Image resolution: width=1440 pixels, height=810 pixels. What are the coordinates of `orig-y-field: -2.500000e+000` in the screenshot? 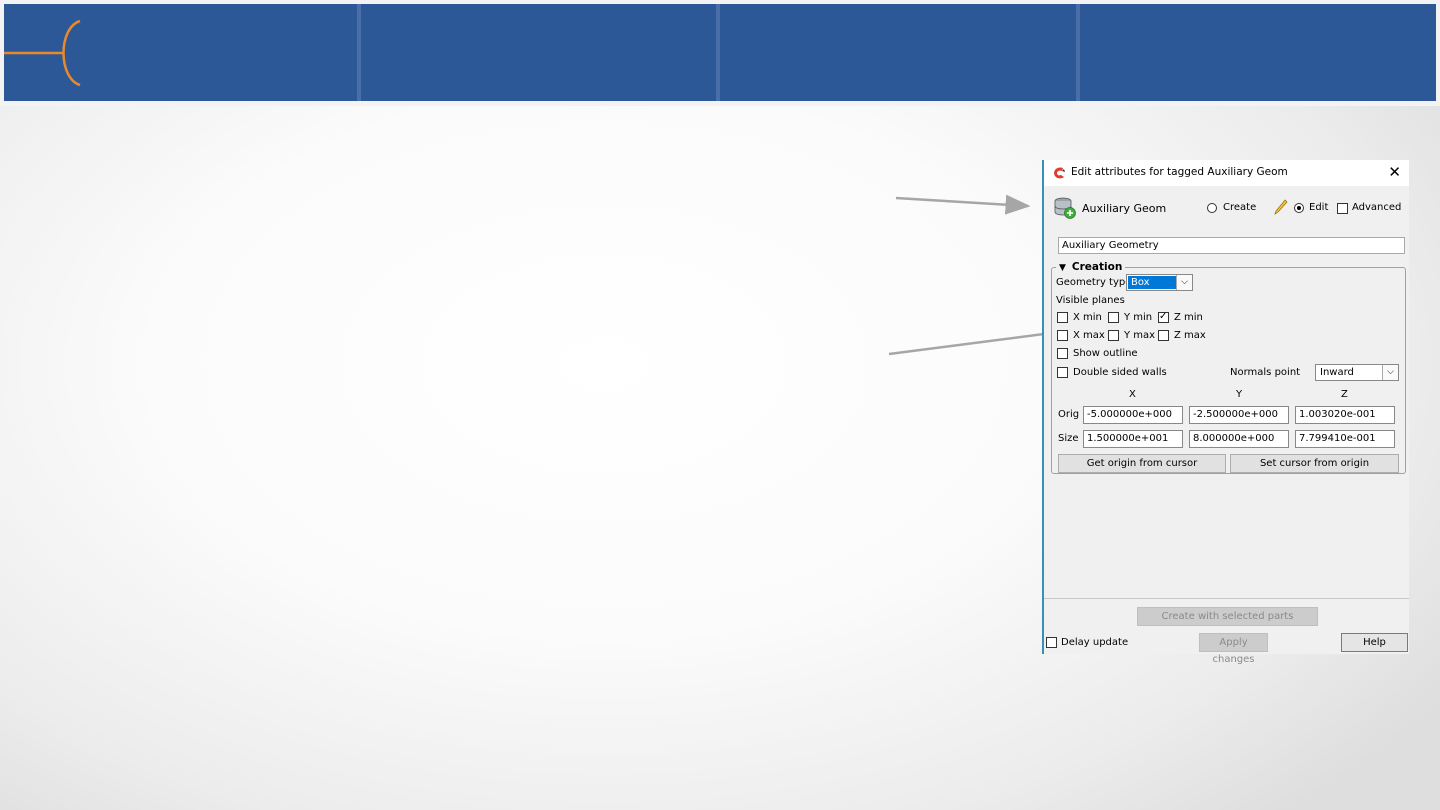 It's located at (1239, 415).